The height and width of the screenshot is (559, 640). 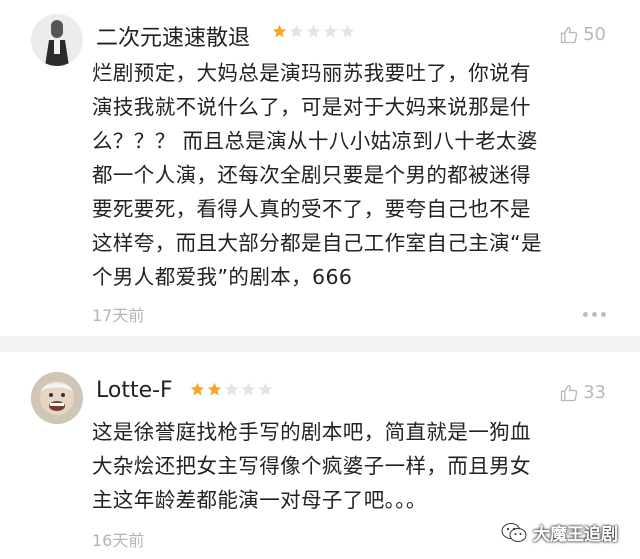 I want to click on watermark: 大魔王追剧, so click(x=559, y=532).